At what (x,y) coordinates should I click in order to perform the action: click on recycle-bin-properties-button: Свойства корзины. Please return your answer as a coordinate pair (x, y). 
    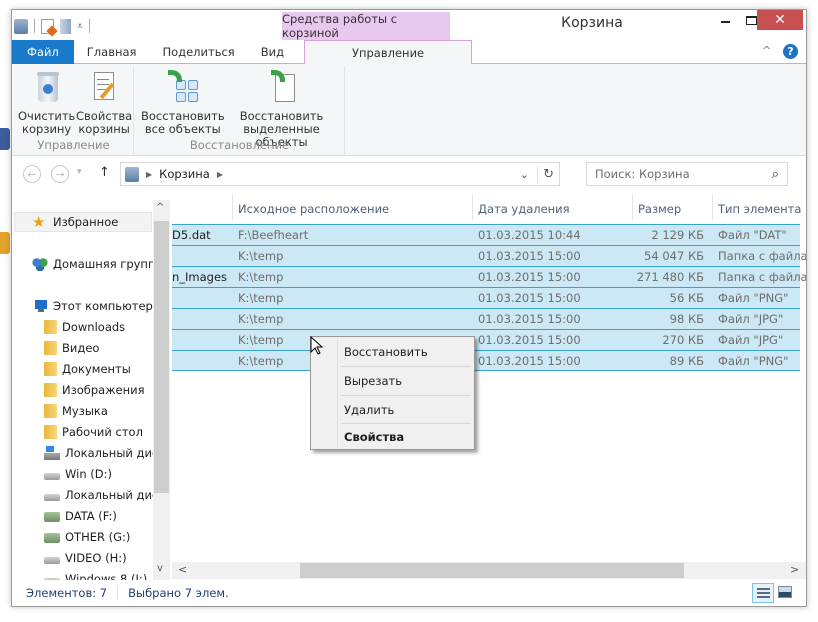
    Looking at the image, I should click on (104, 103).